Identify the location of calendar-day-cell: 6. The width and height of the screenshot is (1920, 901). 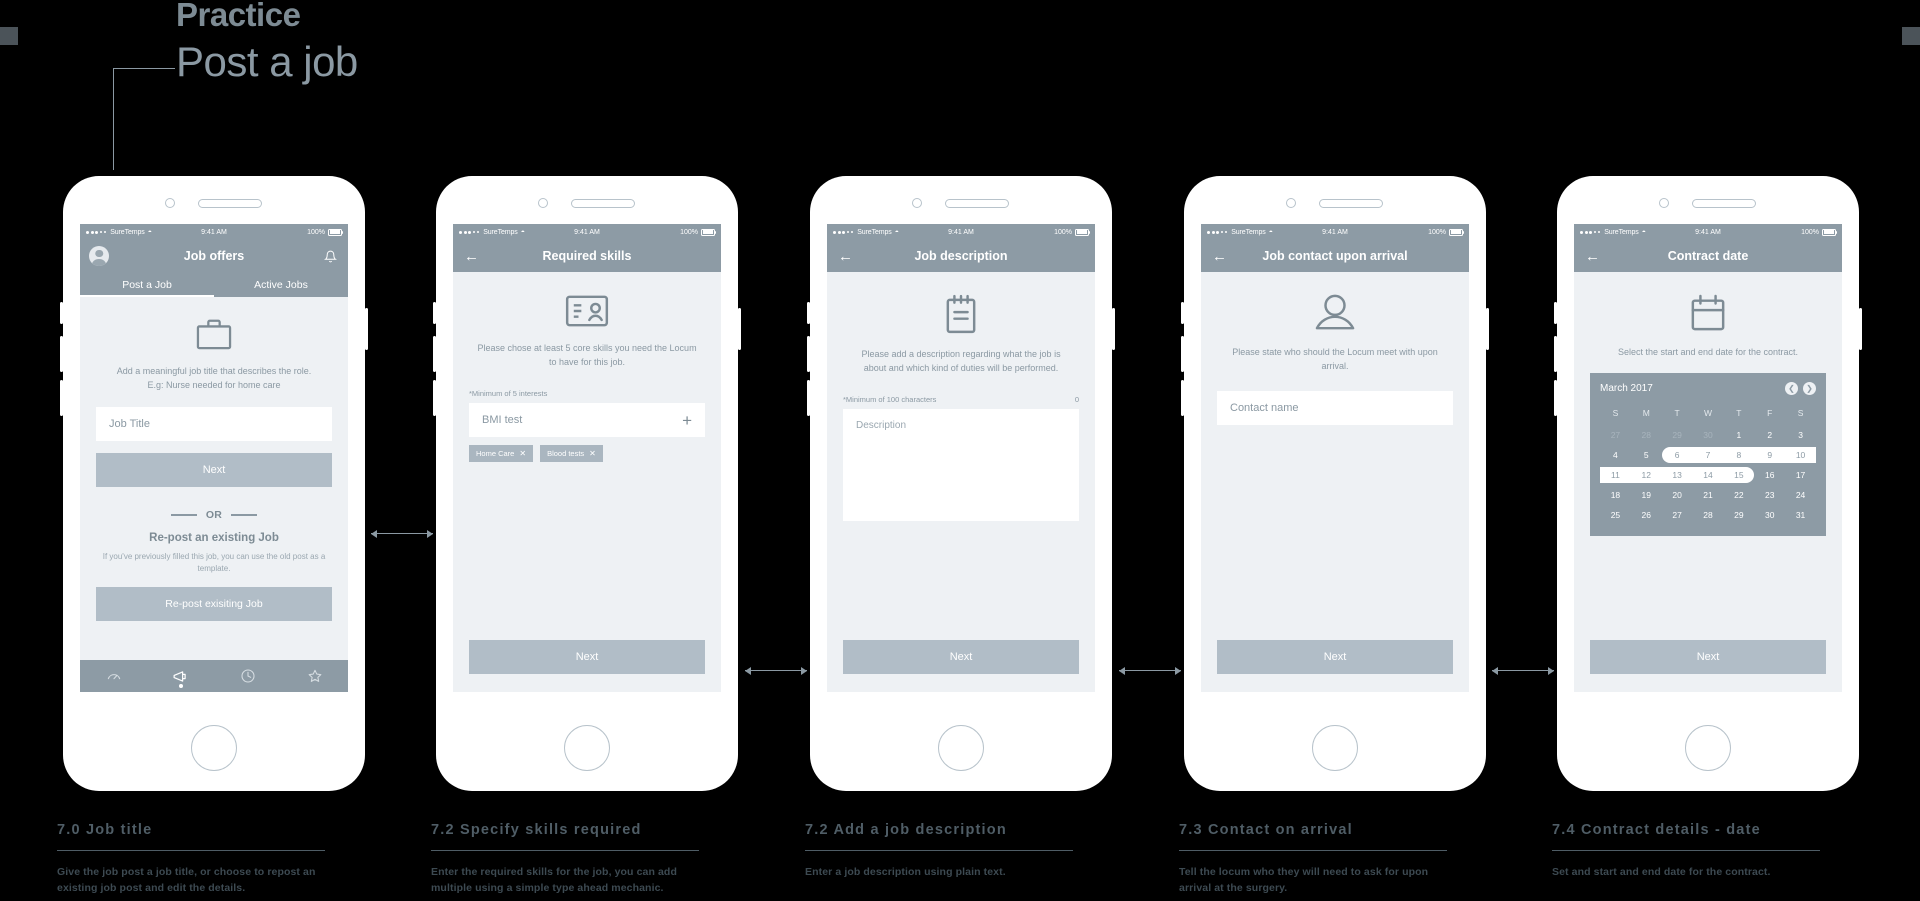
(1677, 455).